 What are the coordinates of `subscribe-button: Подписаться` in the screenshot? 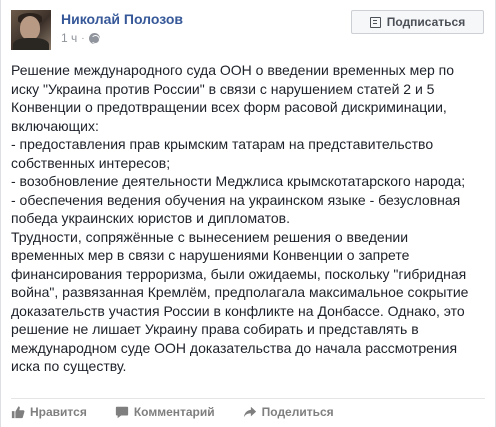 It's located at (417, 22).